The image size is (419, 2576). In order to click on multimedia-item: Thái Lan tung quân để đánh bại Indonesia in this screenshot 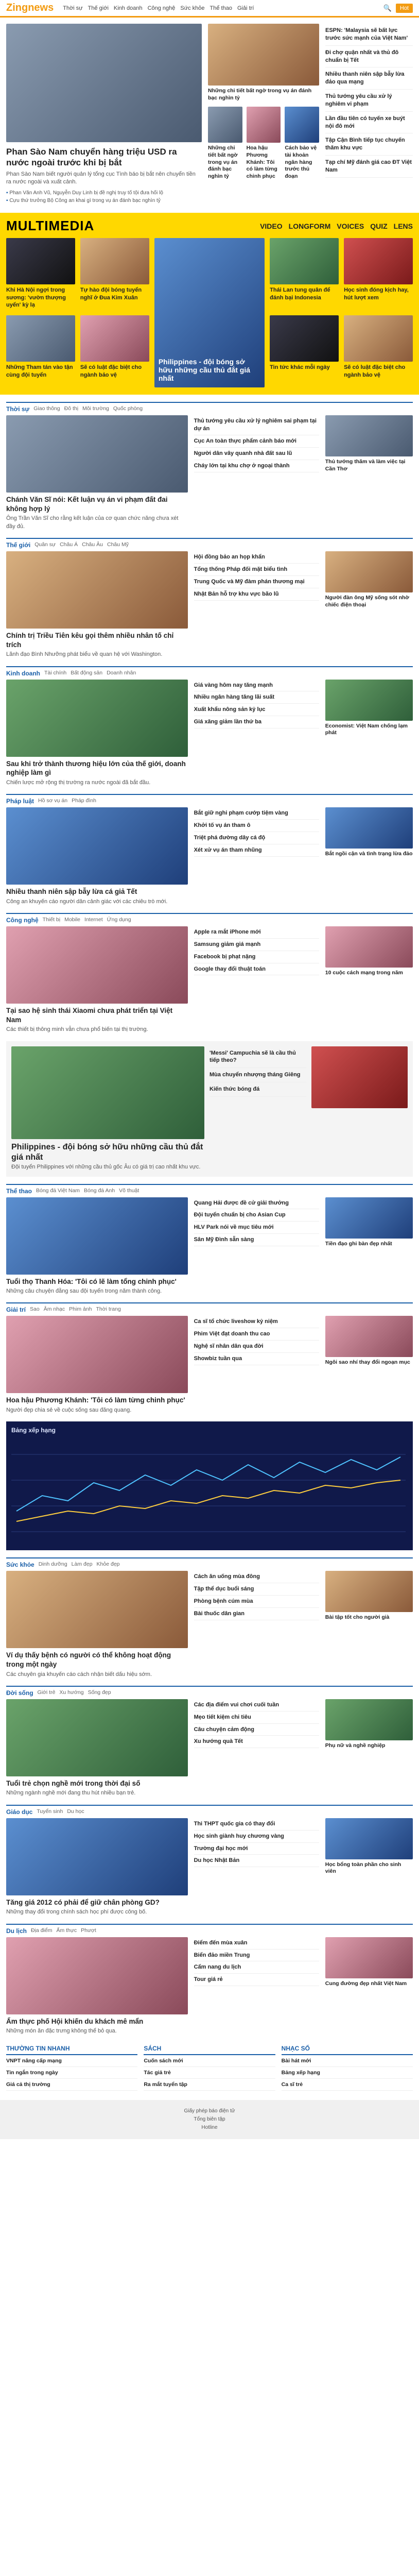, I will do `click(304, 274)`.